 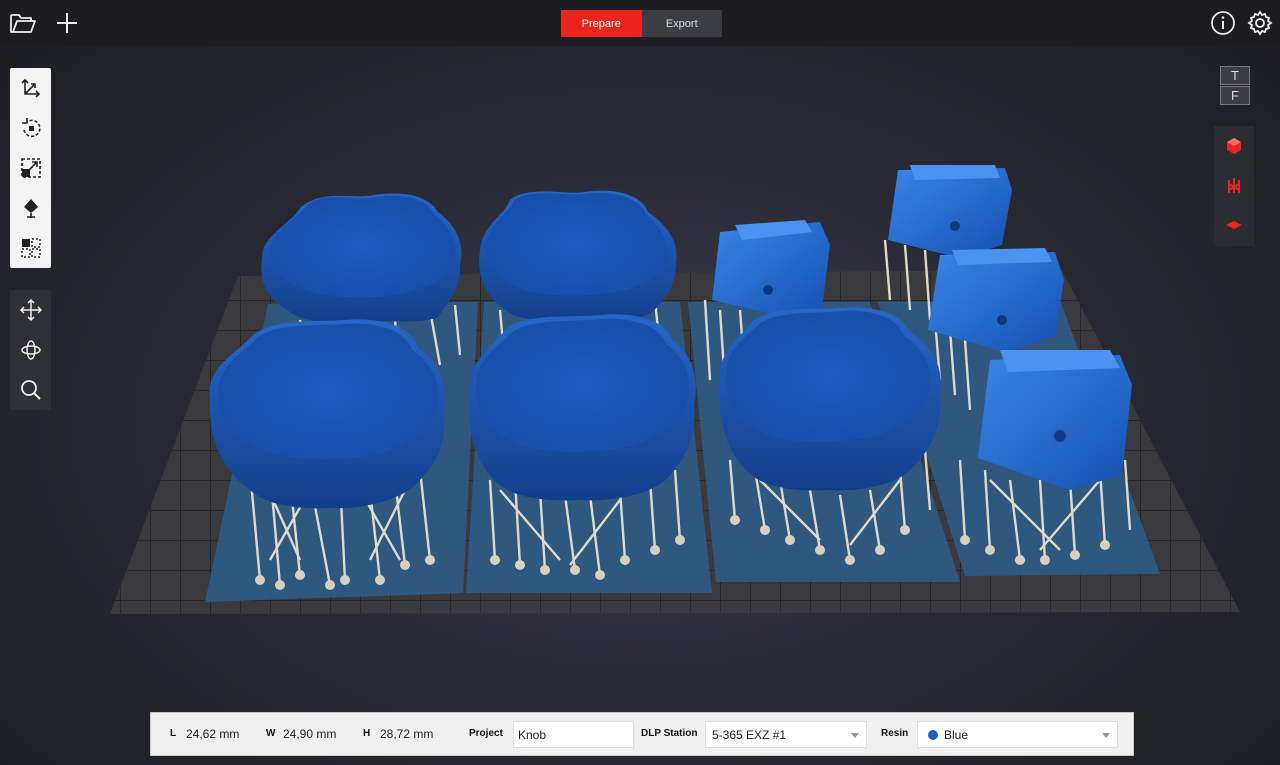 What do you see at coordinates (532, 734) in the screenshot?
I see `project-name-value: Knob` at bounding box center [532, 734].